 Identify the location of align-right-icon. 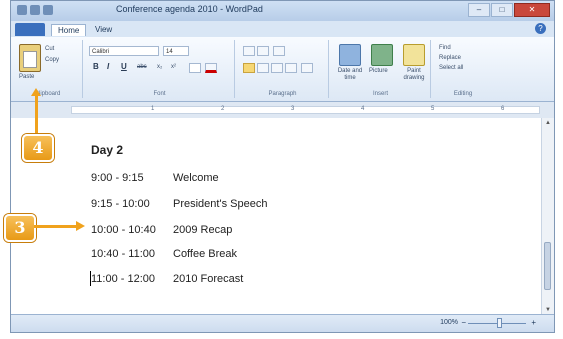
(277, 68).